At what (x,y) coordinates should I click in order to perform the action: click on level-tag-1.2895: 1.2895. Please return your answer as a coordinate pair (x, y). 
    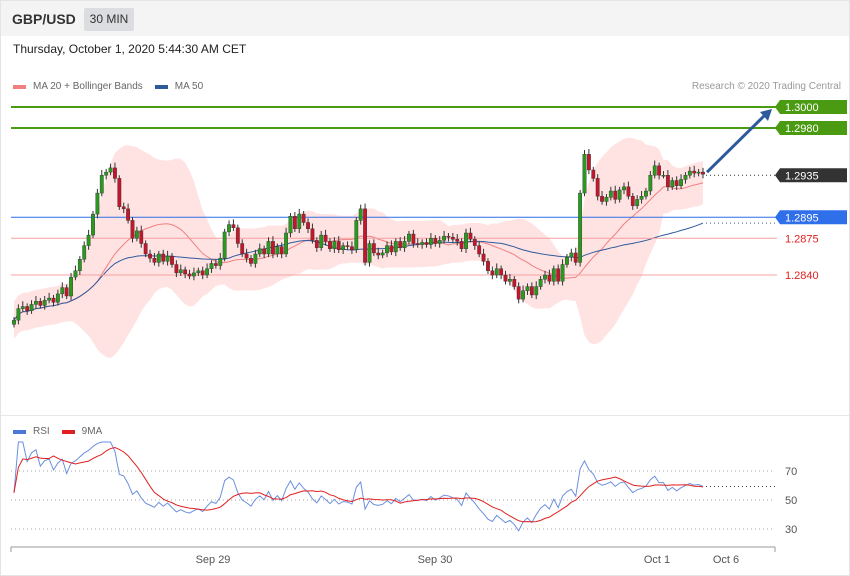
    Looking at the image, I should click on (811, 217).